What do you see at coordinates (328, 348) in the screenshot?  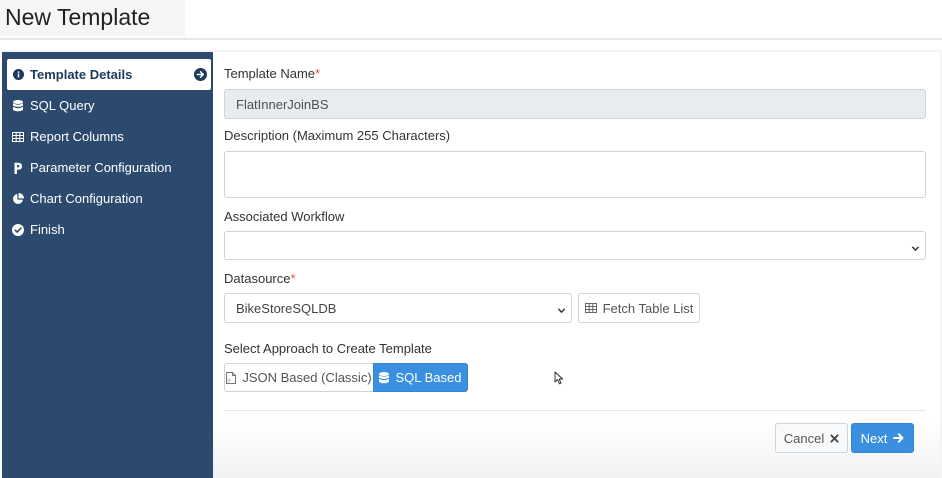 I see `approach-label: Select Approach to Create Template` at bounding box center [328, 348].